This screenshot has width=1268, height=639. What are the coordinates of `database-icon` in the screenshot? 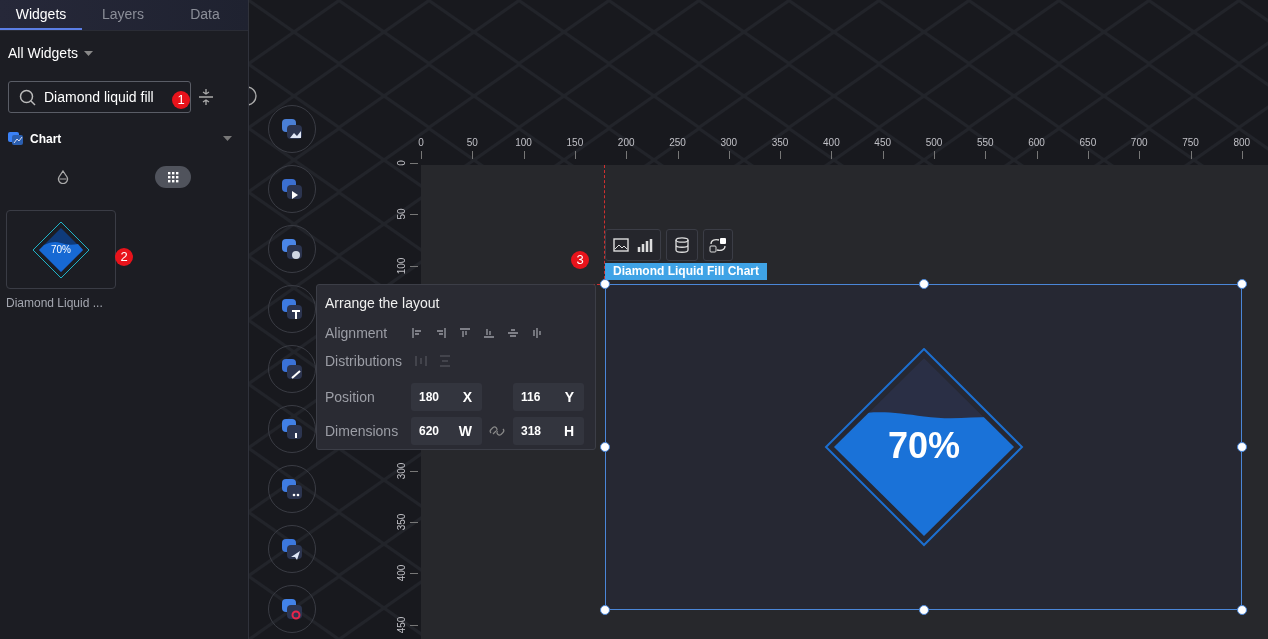 It's located at (682, 245).